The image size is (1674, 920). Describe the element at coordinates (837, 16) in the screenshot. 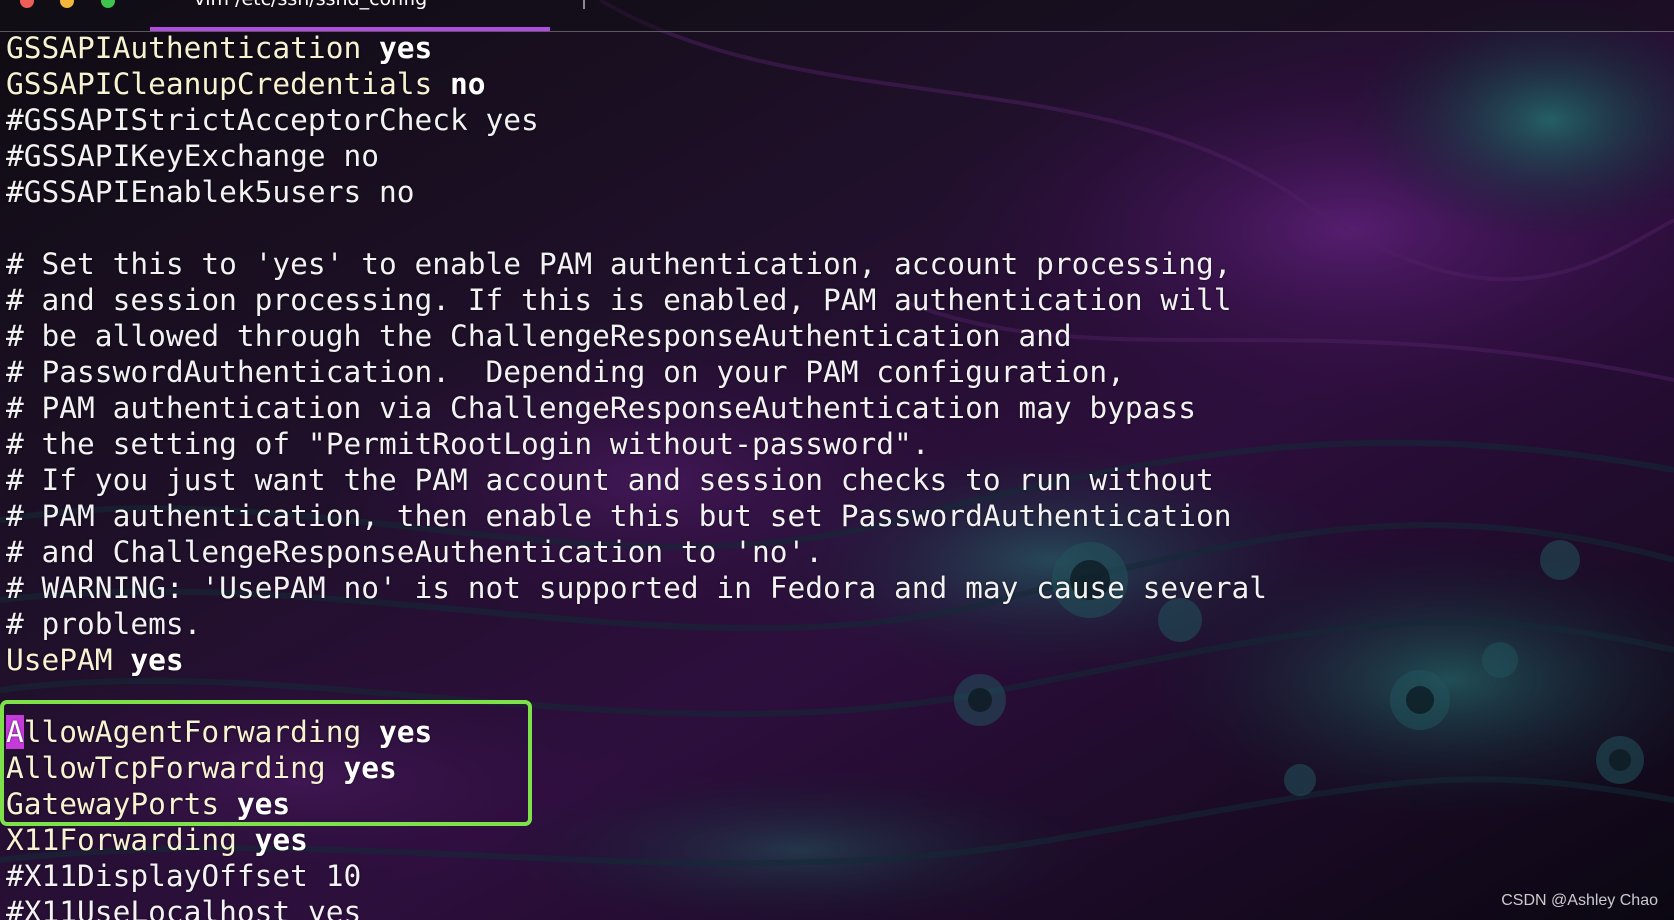

I see `terminal-titlebar: vim /etc/ssh/sshd_config` at that location.